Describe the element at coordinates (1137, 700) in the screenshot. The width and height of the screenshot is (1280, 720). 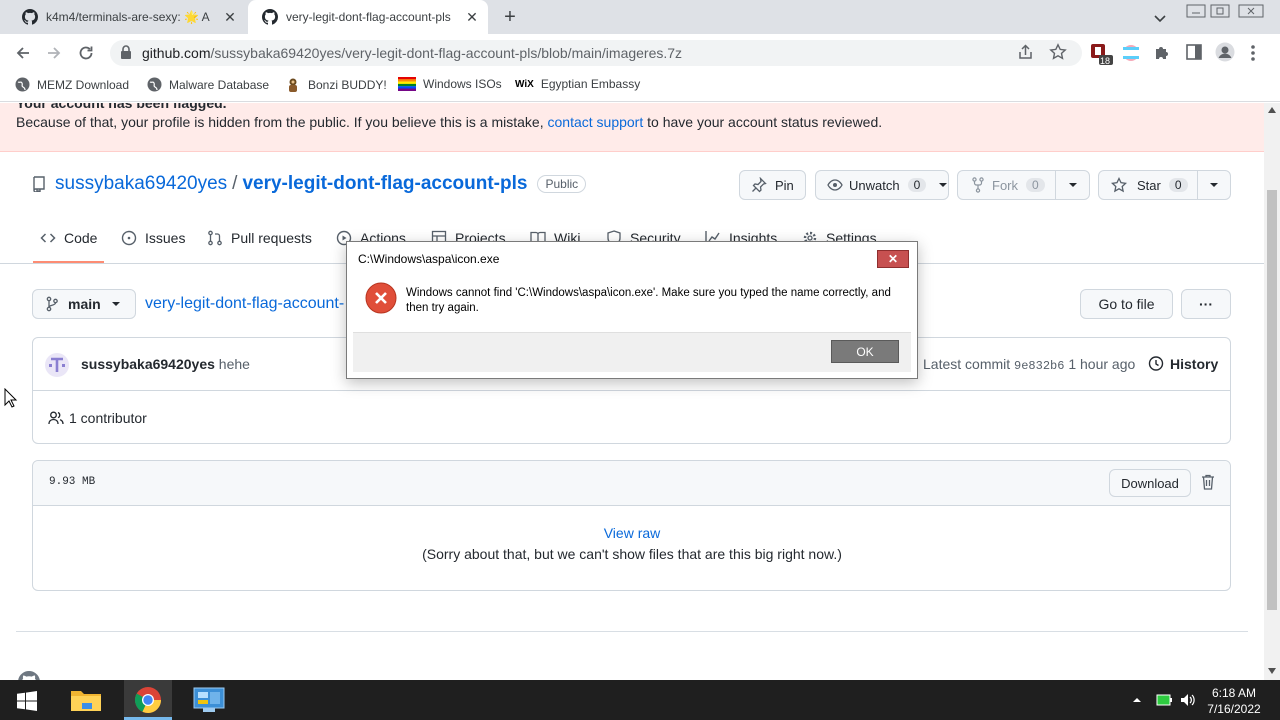
I see `show-hidden-icons-icon` at that location.